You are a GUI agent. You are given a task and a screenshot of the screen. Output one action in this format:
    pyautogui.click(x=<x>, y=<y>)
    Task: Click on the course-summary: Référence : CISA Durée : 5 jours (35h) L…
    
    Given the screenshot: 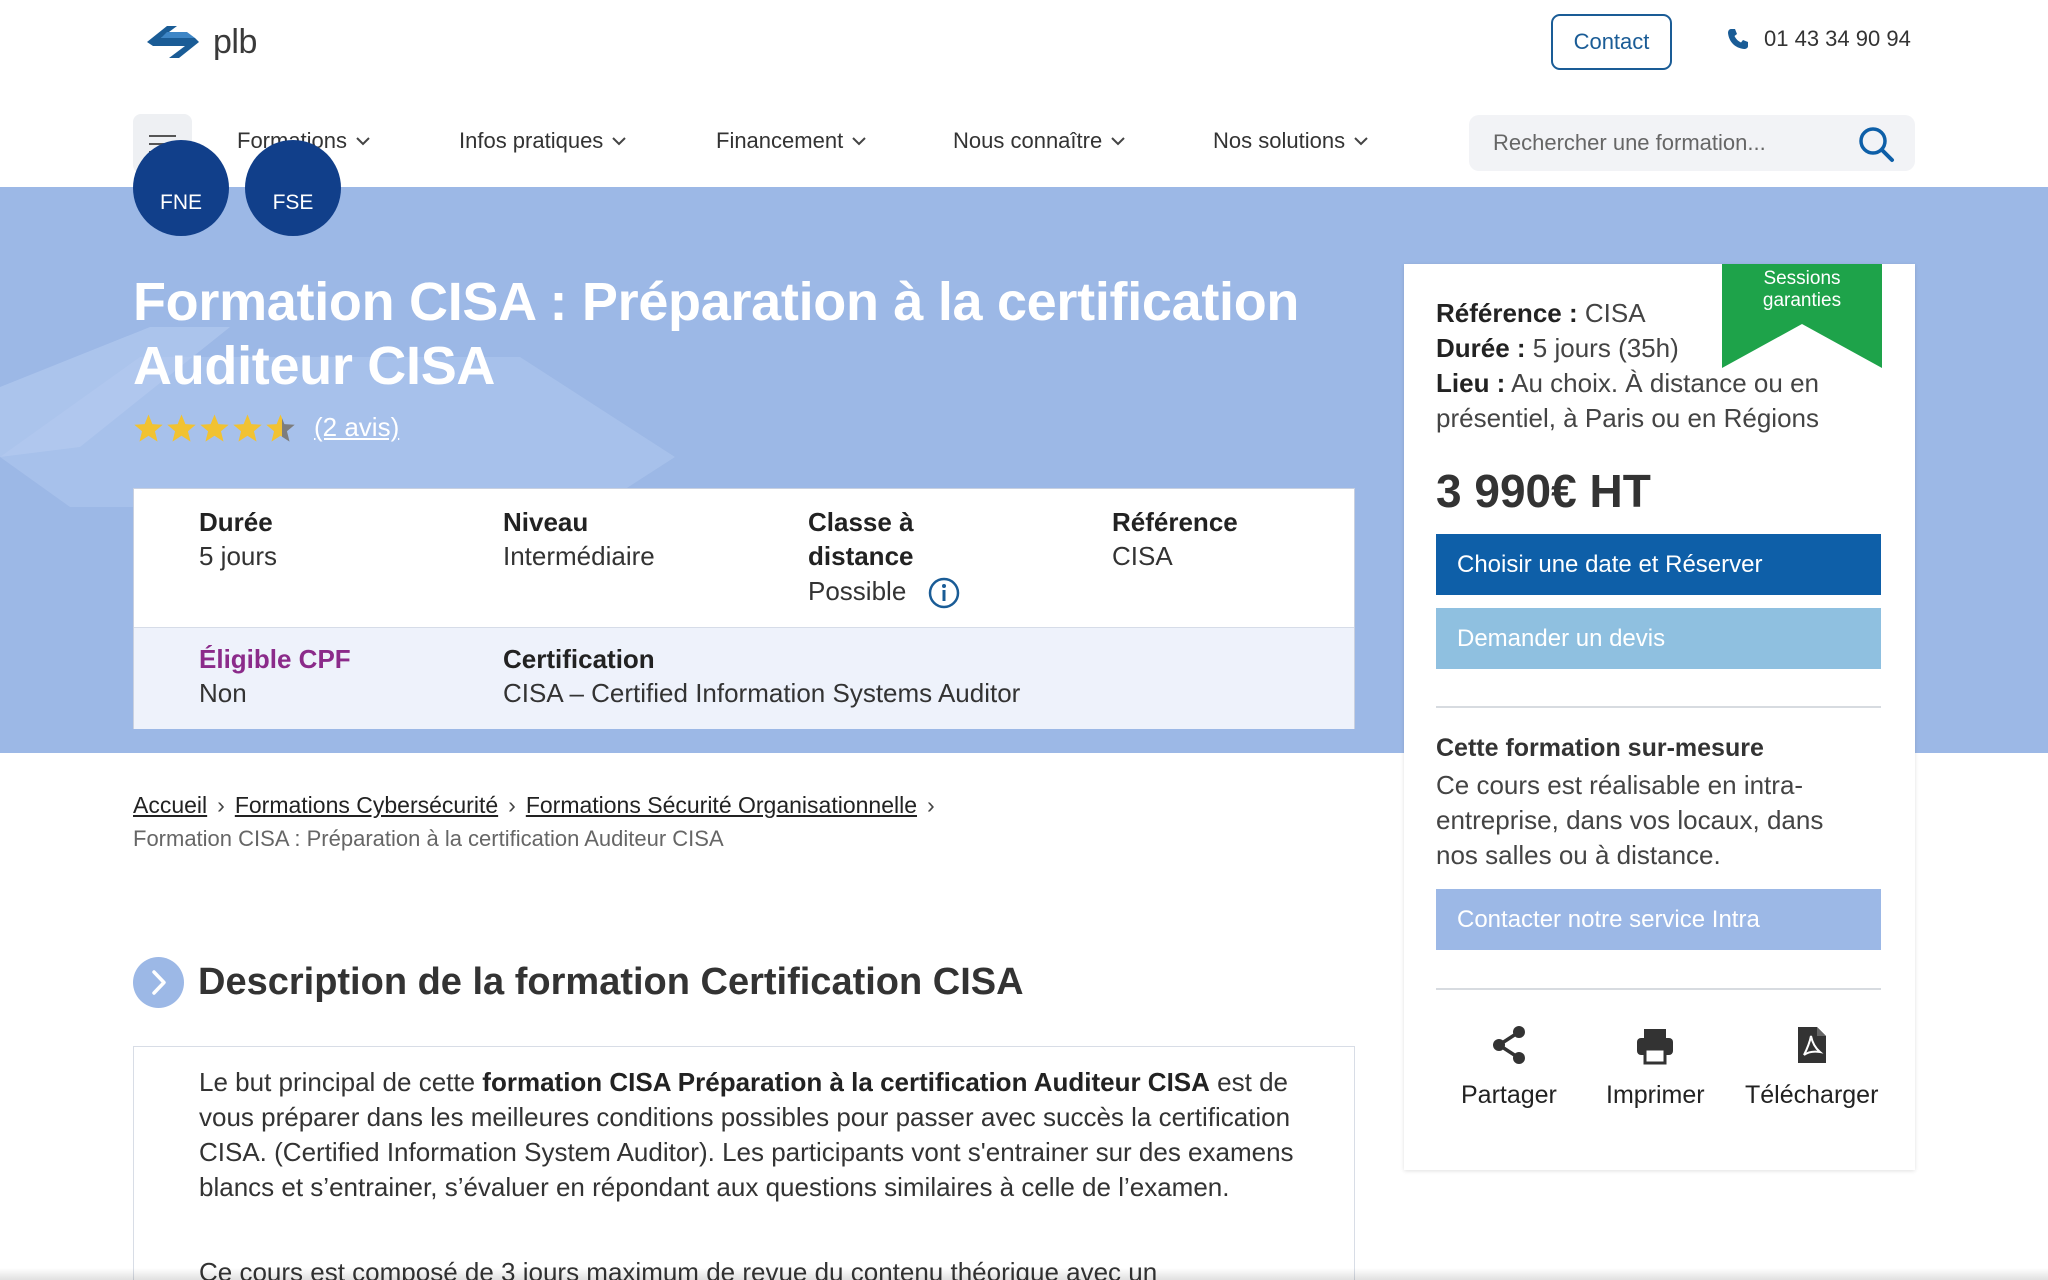 What is the action you would take?
    pyautogui.click(x=1646, y=366)
    